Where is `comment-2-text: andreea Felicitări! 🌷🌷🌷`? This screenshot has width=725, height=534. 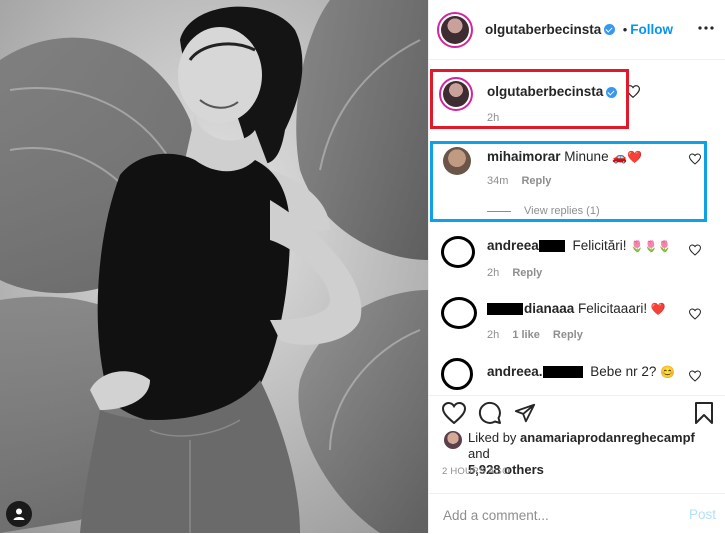
comment-2-text: andreea Felicitări! 🌷🌷🌷 is located at coordinates (579, 245).